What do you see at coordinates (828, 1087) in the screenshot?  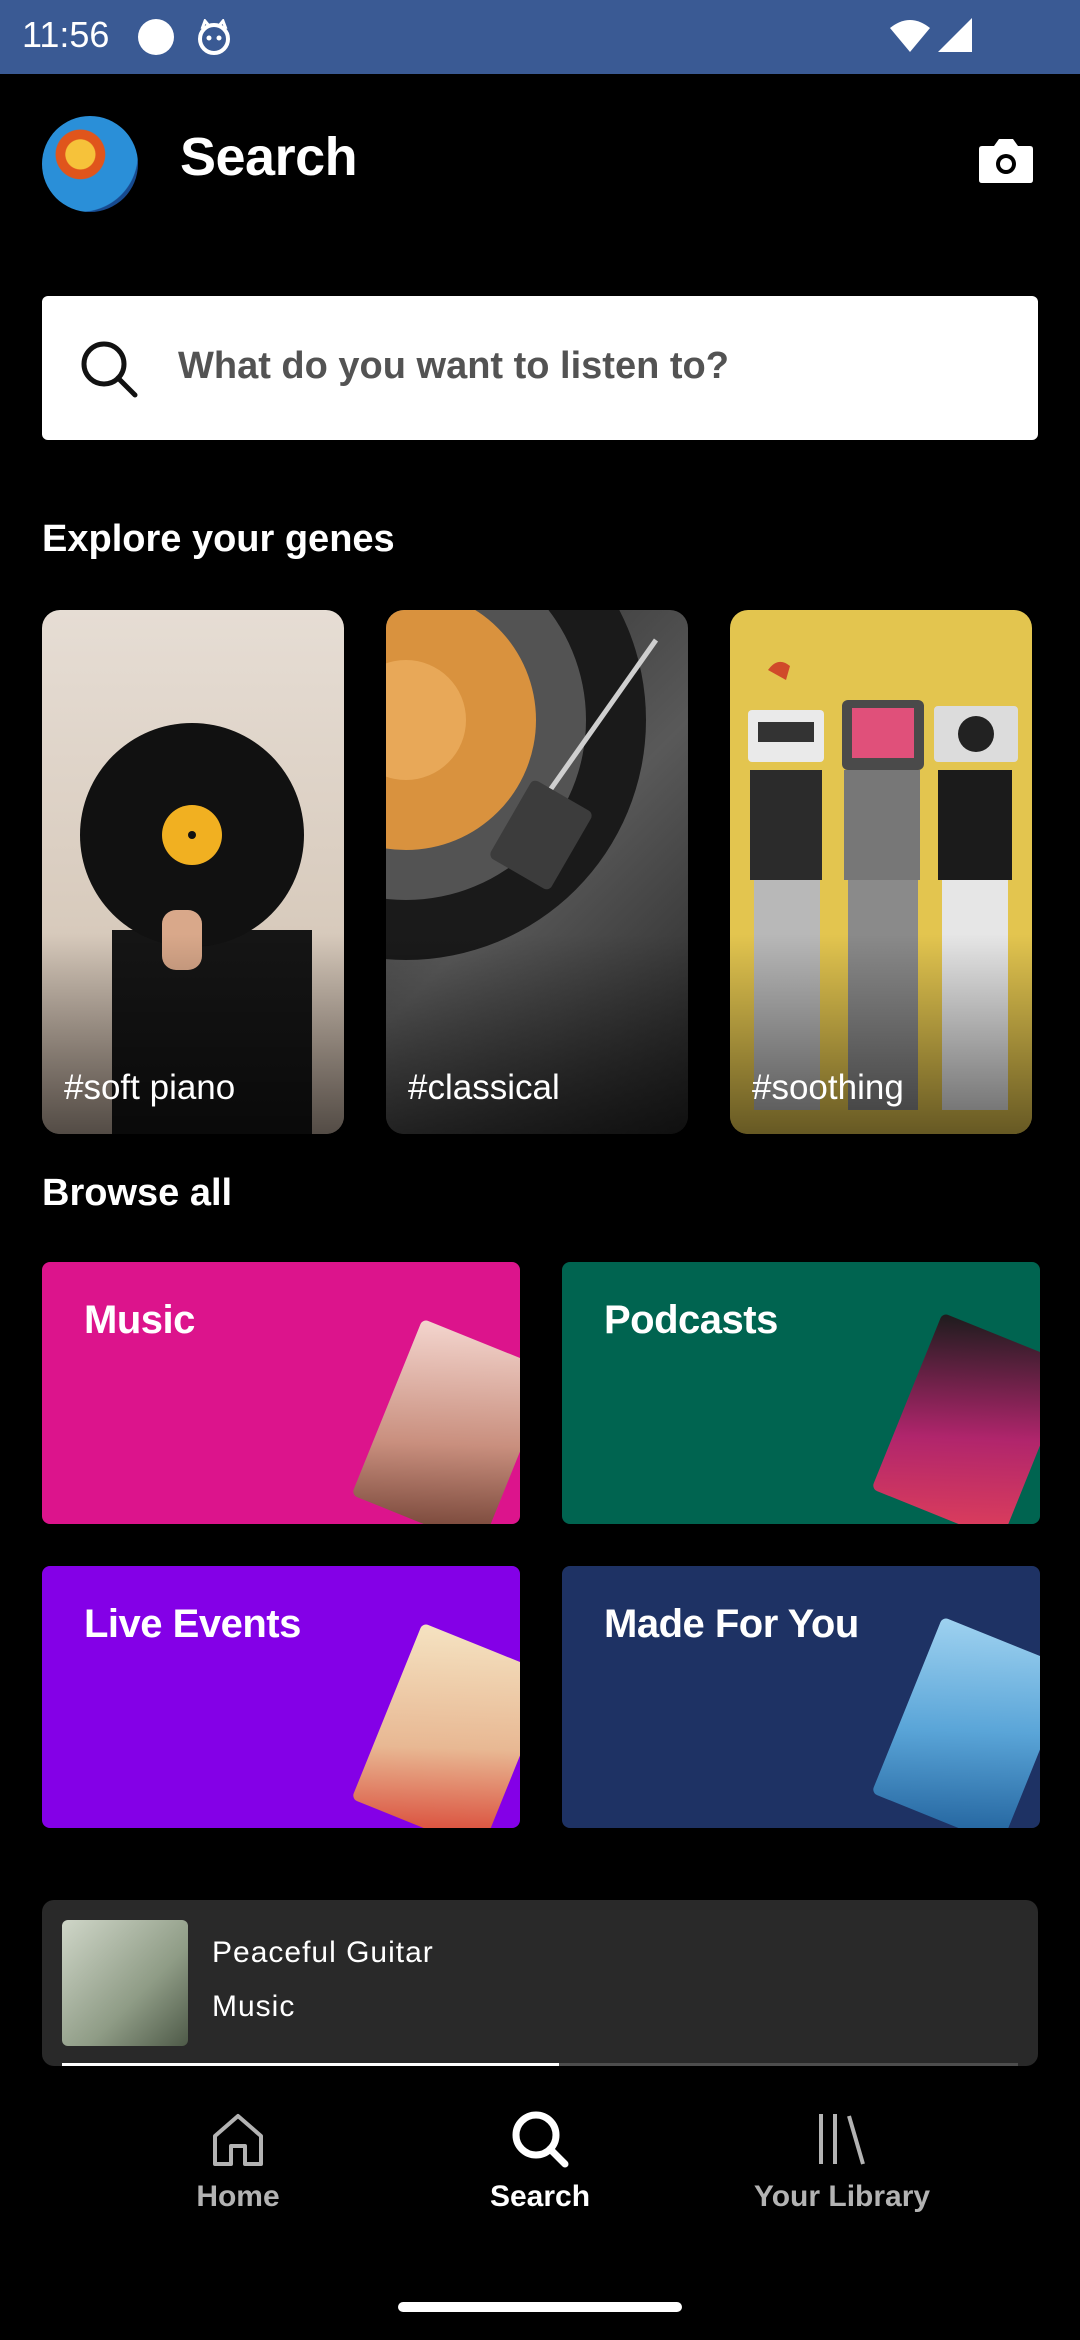 I see `genre-card-label: #soothing` at bounding box center [828, 1087].